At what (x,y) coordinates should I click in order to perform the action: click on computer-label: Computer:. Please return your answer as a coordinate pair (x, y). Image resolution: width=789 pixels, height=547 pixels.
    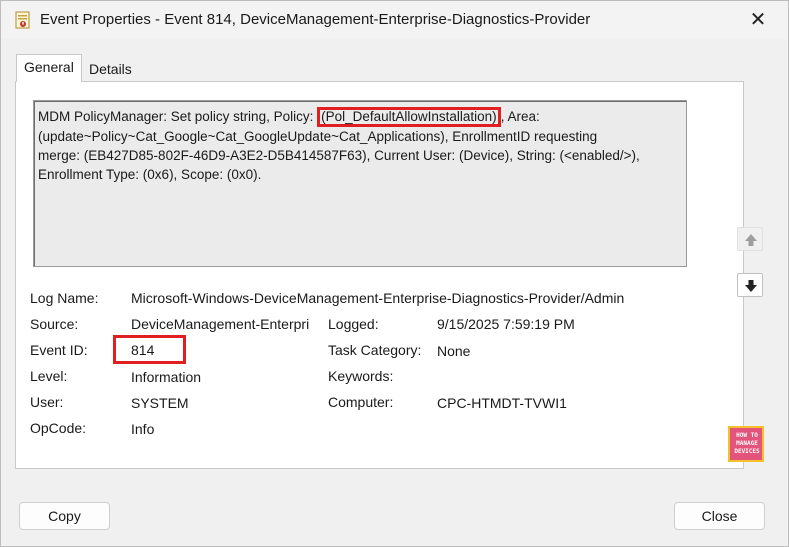
    Looking at the image, I should click on (361, 402).